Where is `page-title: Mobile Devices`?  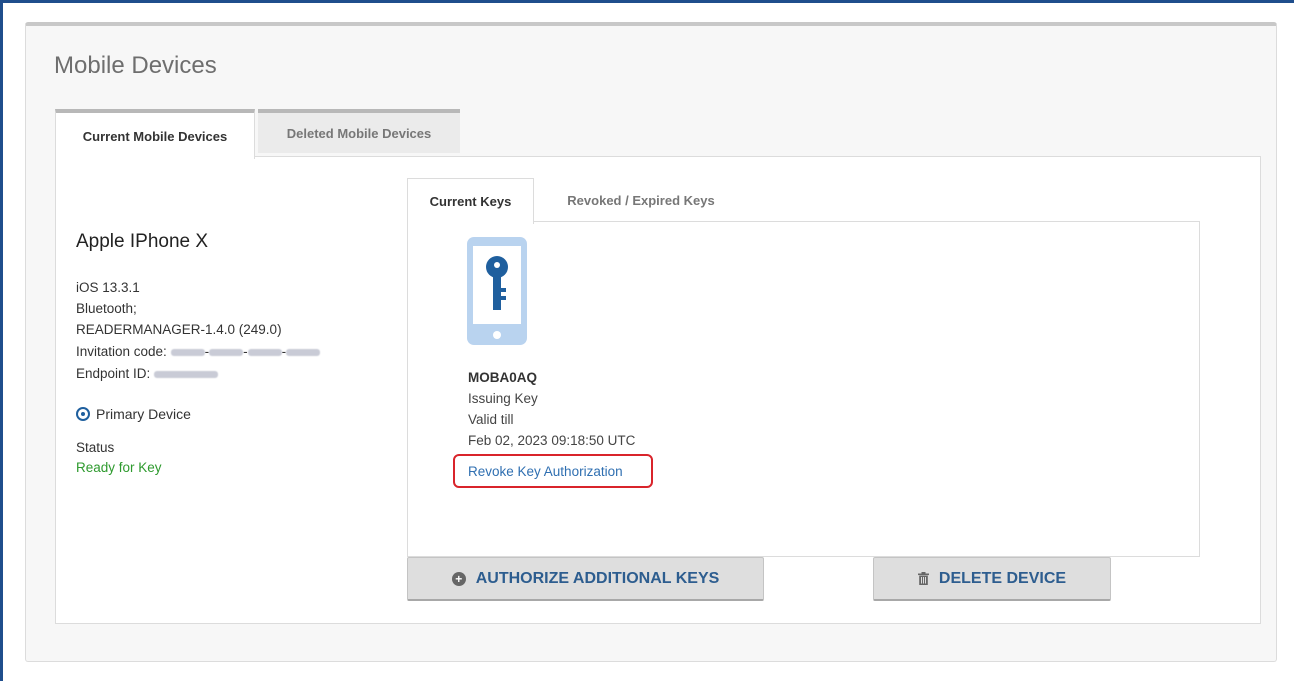
page-title: Mobile Devices is located at coordinates (135, 65).